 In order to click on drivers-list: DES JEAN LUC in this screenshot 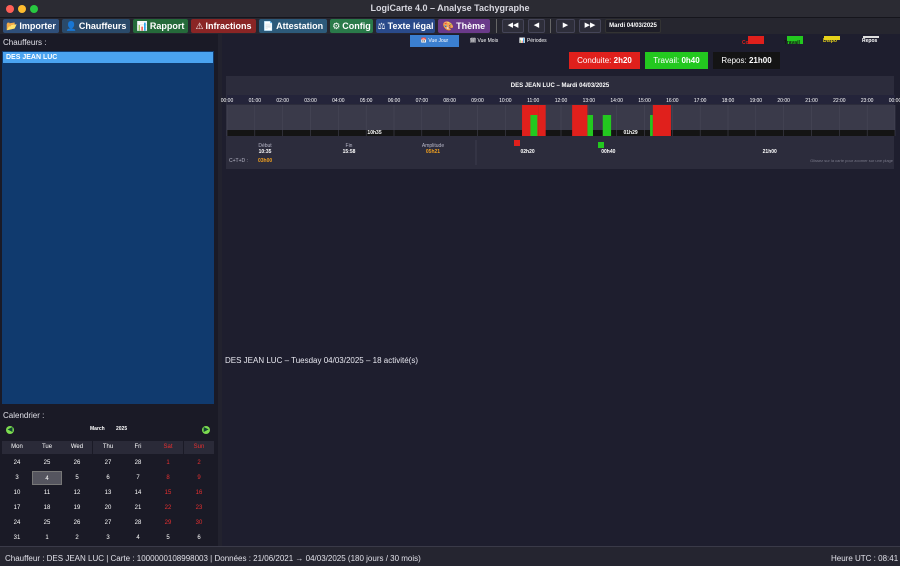, I will do `click(108, 227)`.